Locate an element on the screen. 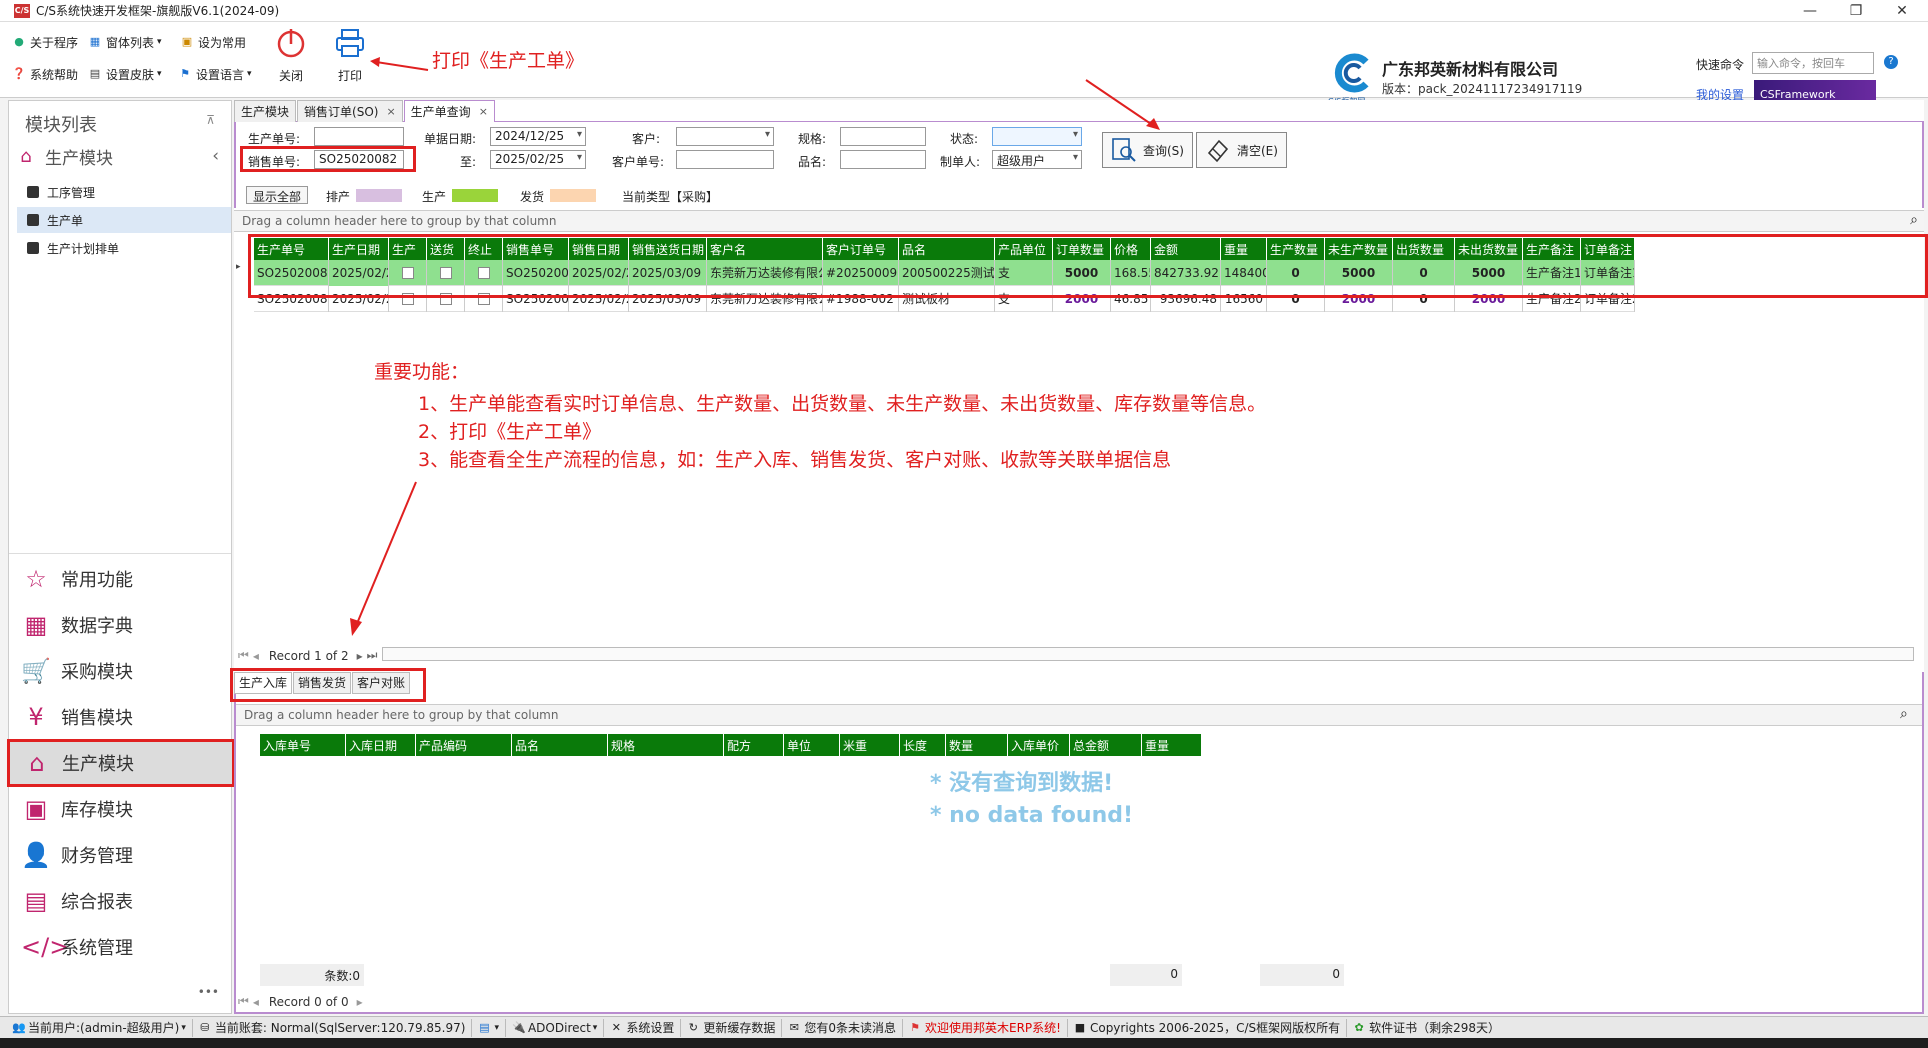 The image size is (1928, 1048). horizontal-scrollbar is located at coordinates (1148, 654).